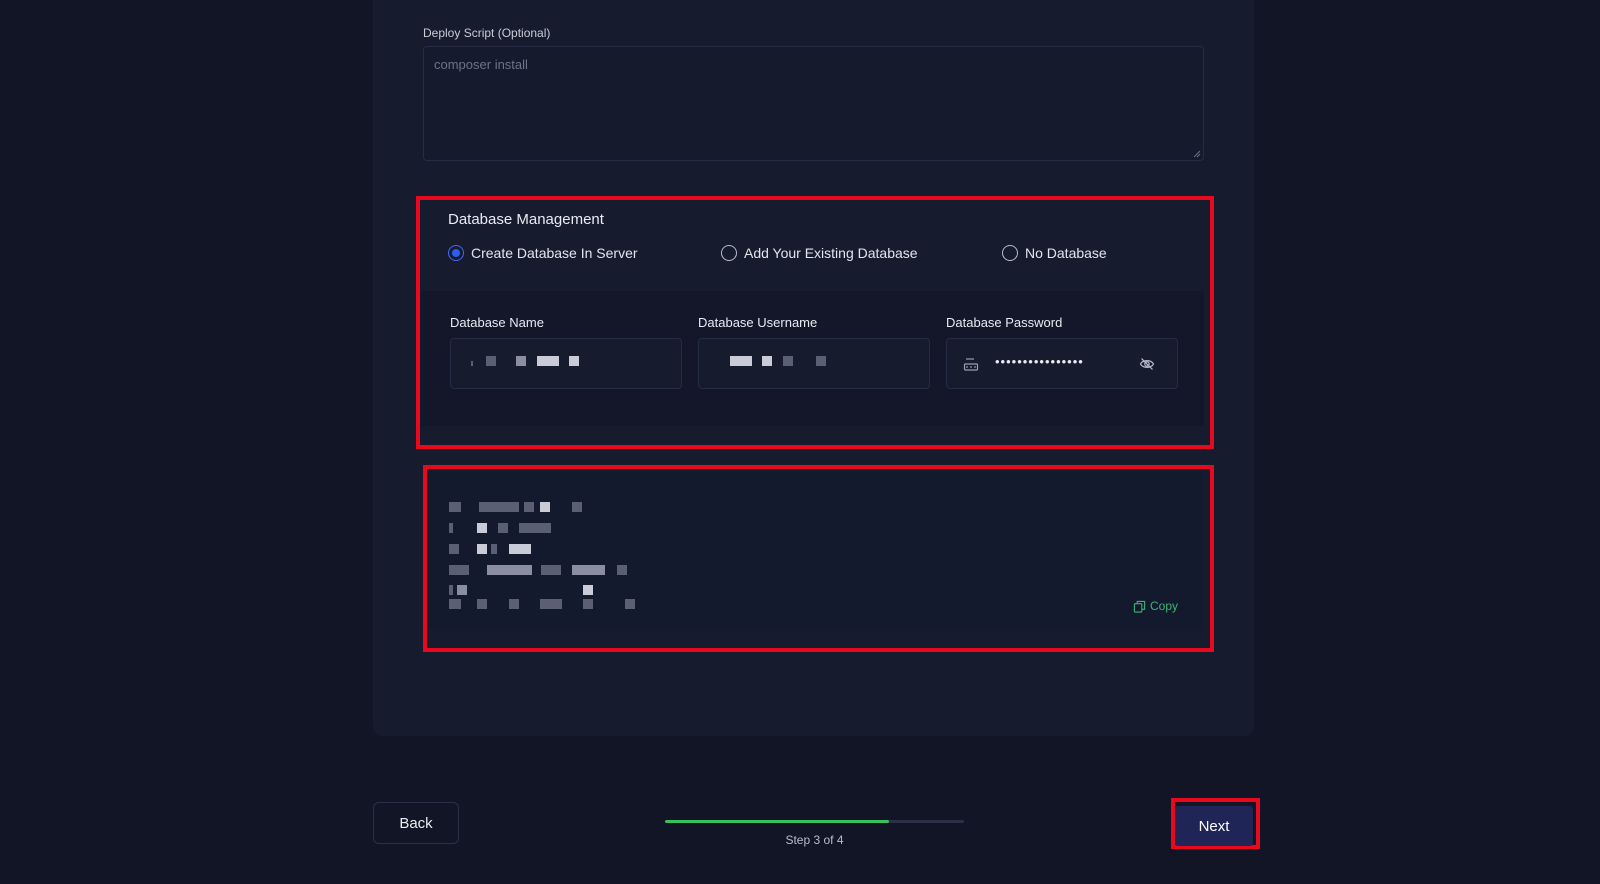 The image size is (1600, 884). What do you see at coordinates (1214, 826) in the screenshot?
I see `next-button: Next` at bounding box center [1214, 826].